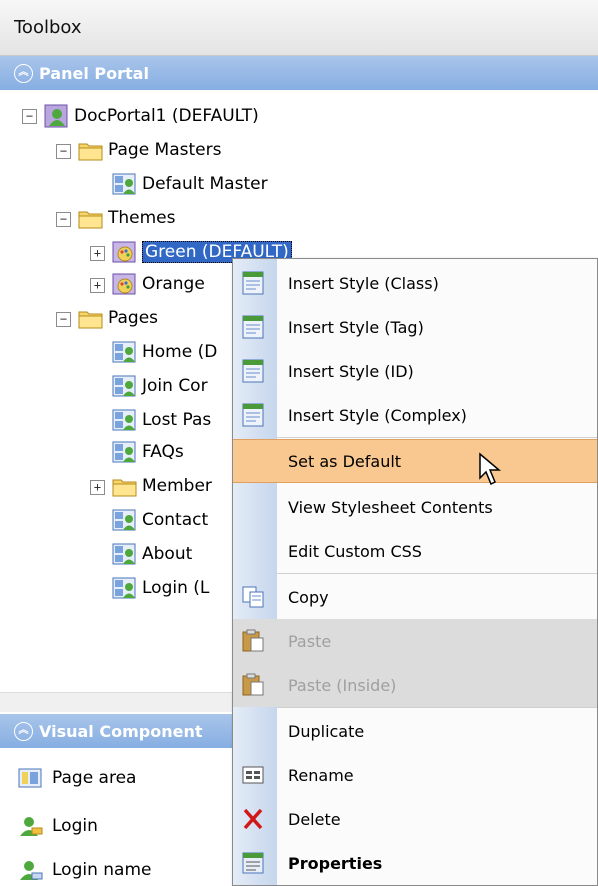  I want to click on tree-node-about: About, so click(152, 554).